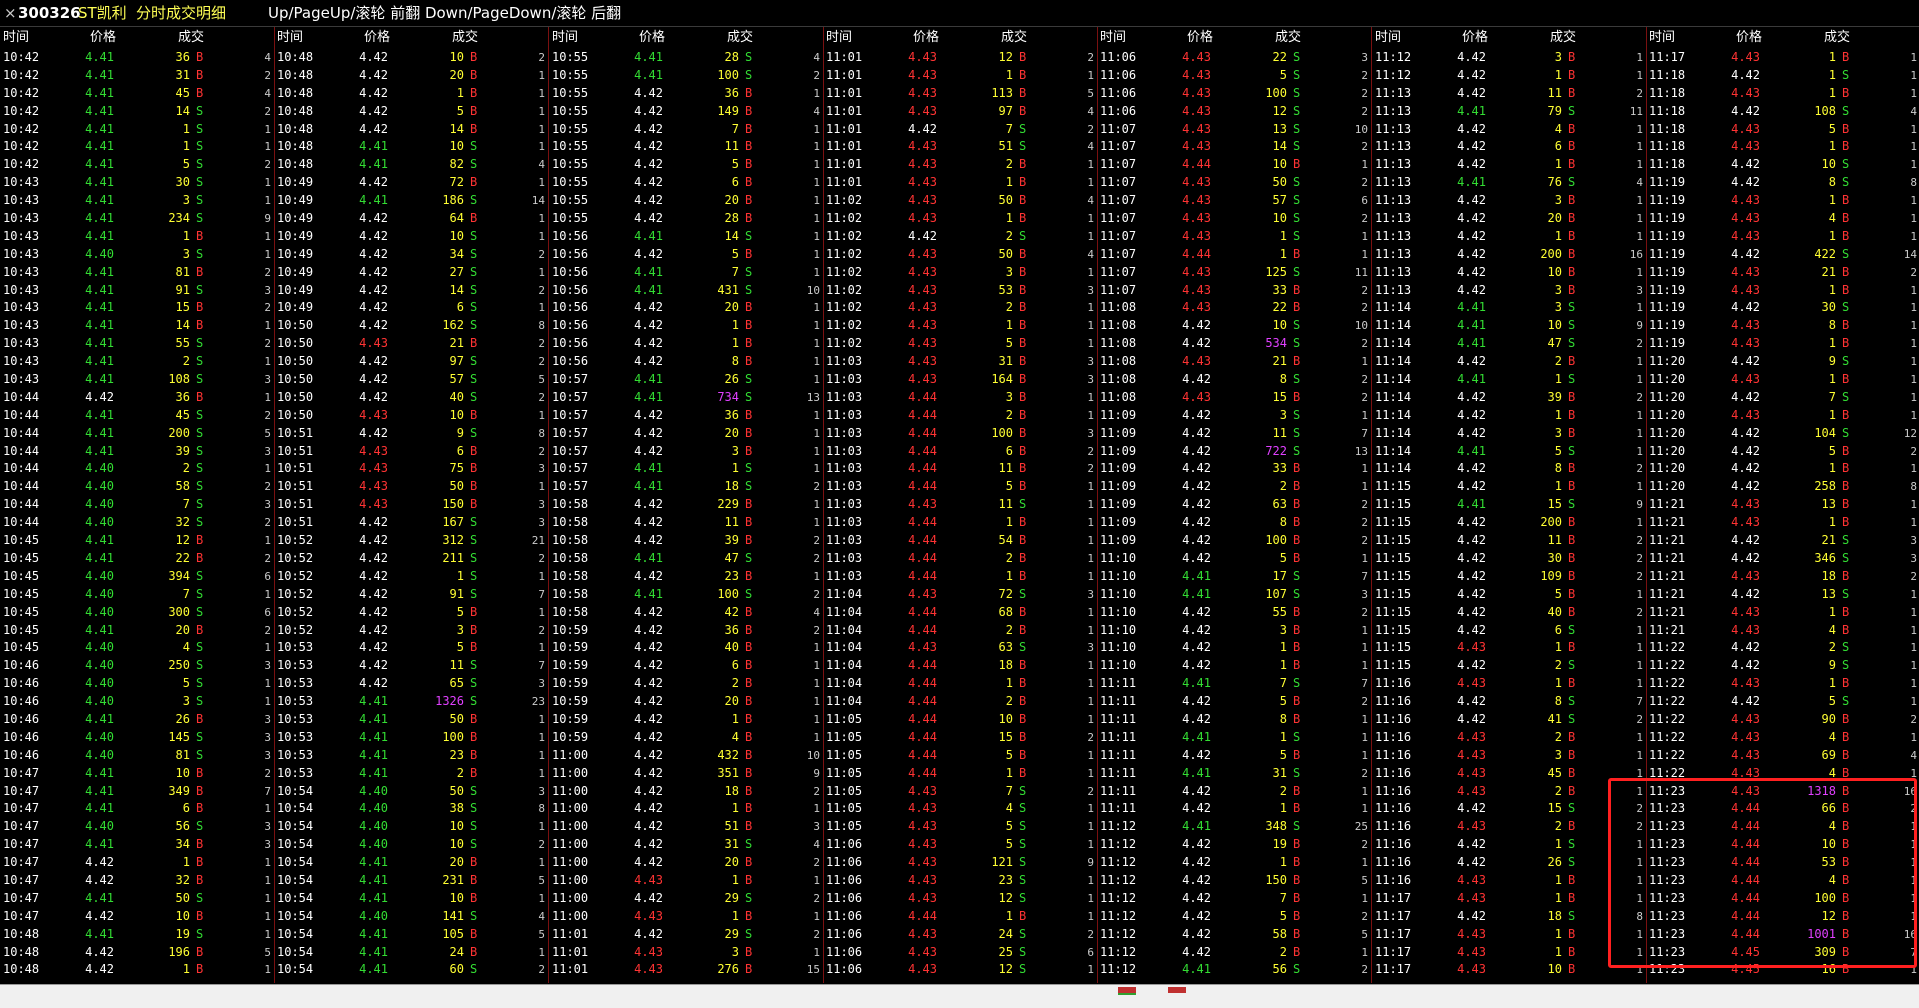 This screenshot has width=1919, height=1008. I want to click on tick-row: 11:11 4.41 31 S 2, so click(1234, 774).